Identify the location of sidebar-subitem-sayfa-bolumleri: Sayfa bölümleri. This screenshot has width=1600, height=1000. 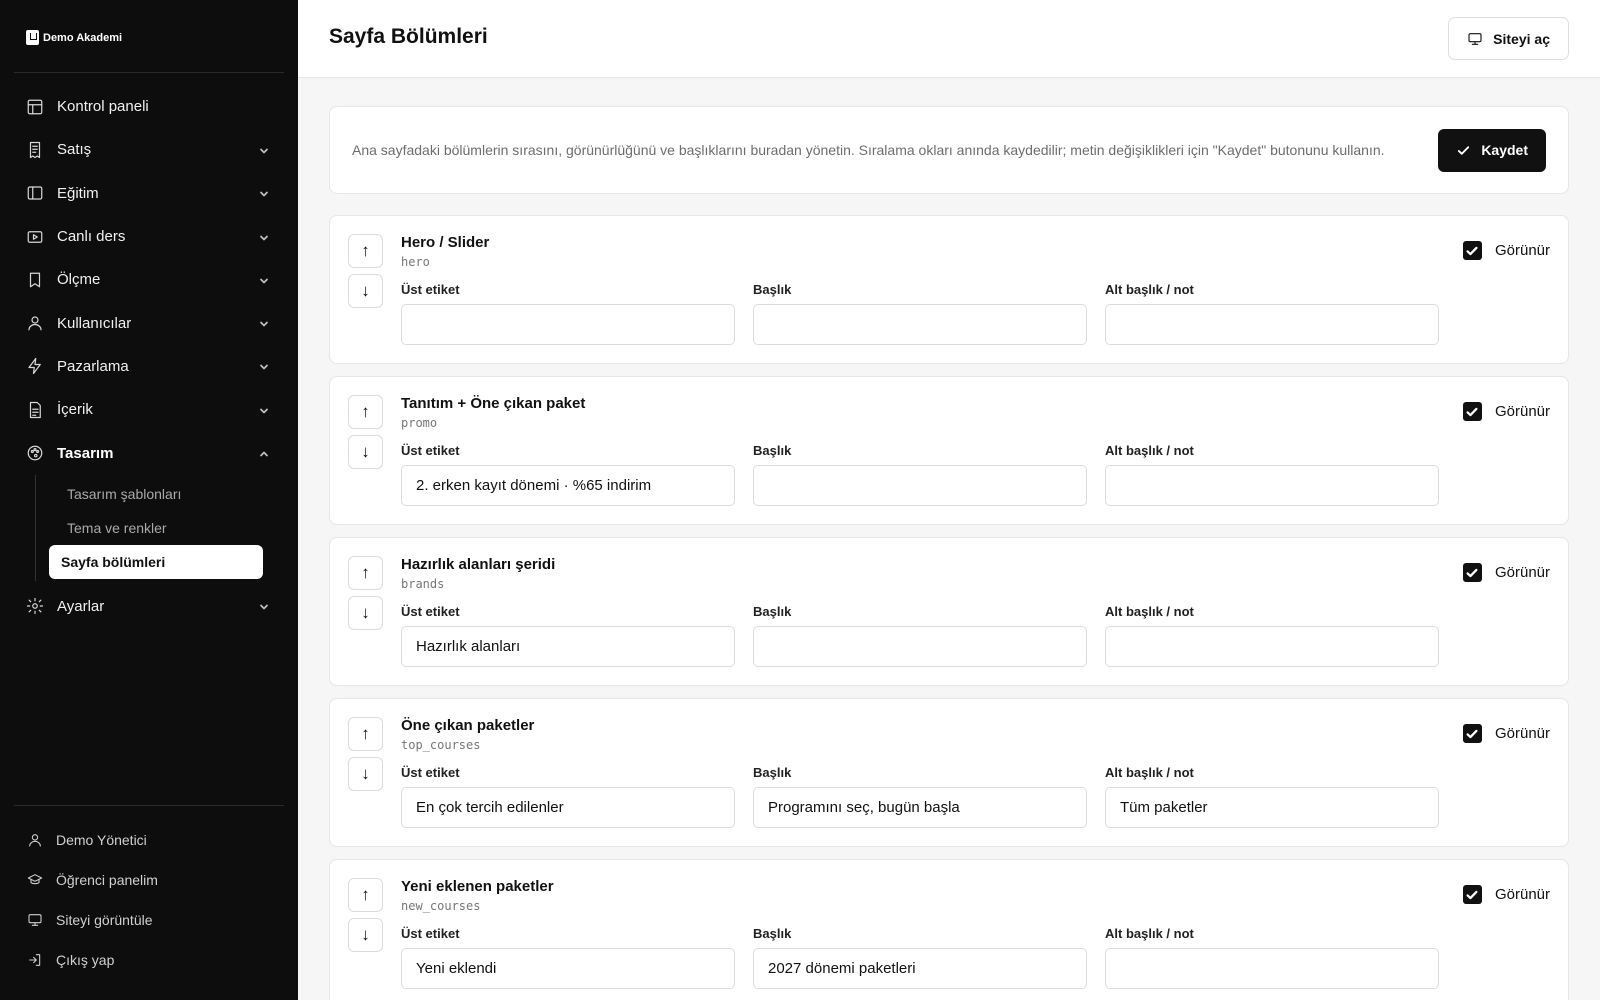
(156, 561).